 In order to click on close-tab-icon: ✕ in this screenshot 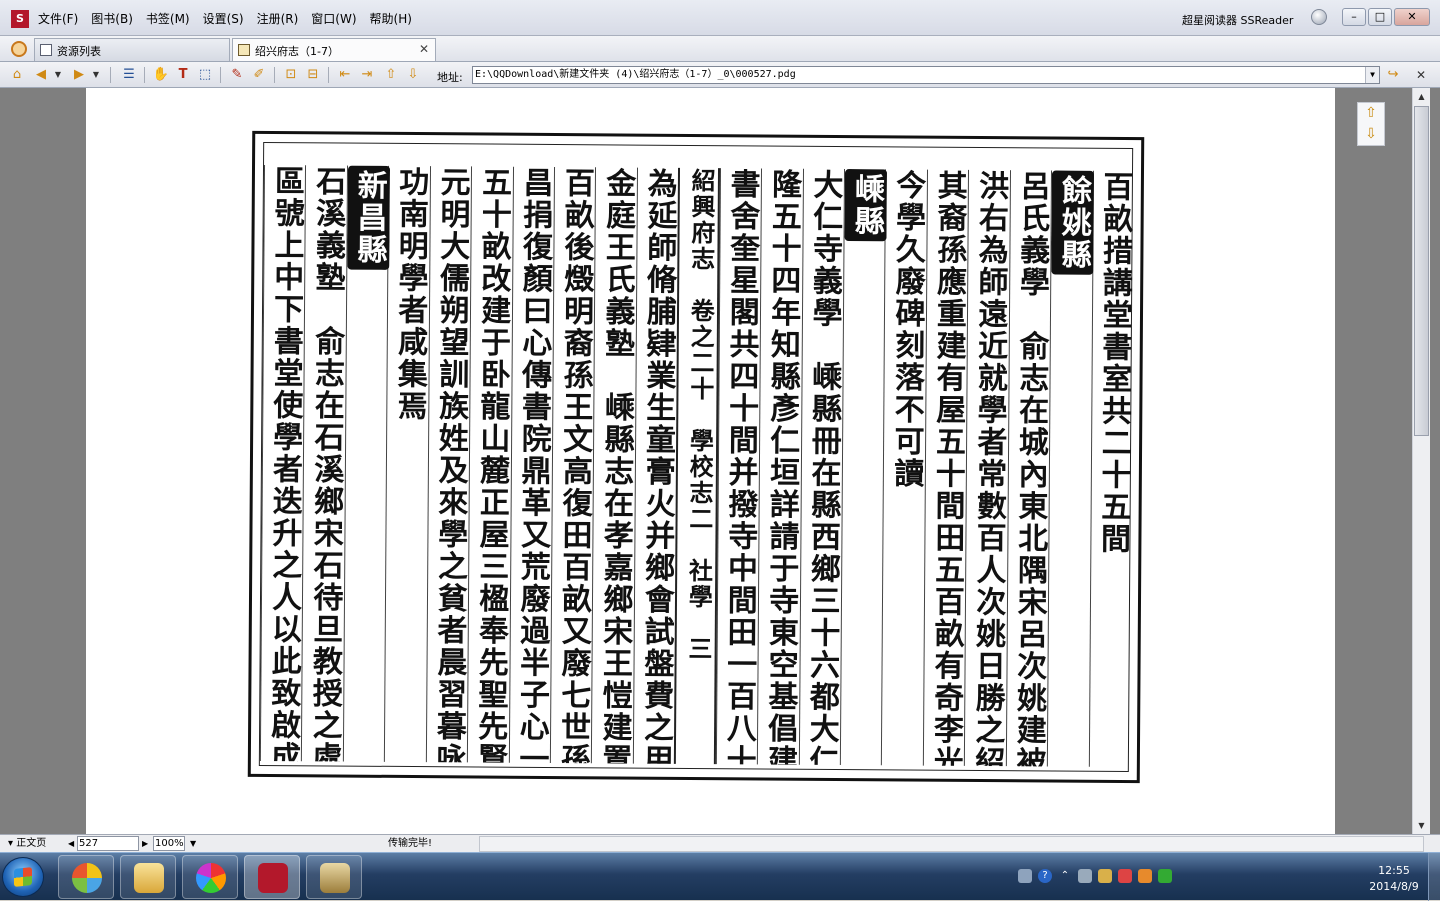, I will do `click(424, 49)`.